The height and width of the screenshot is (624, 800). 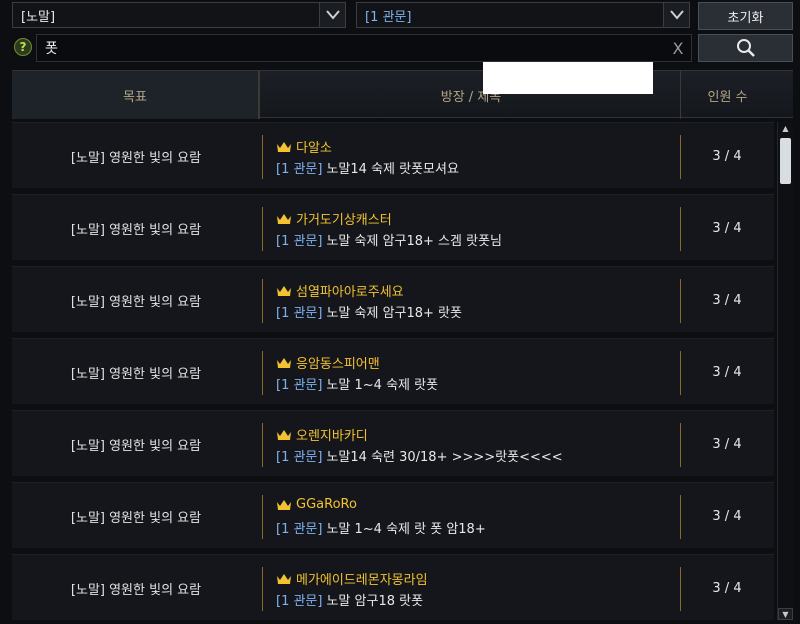 I want to click on row-leader: 메가에이드레몬자몽라임, so click(x=352, y=578).